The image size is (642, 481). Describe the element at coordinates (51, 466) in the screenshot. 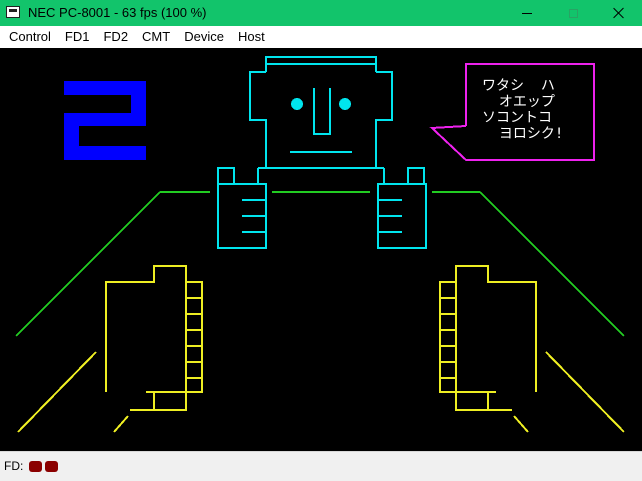

I see `fd2-access-led` at that location.